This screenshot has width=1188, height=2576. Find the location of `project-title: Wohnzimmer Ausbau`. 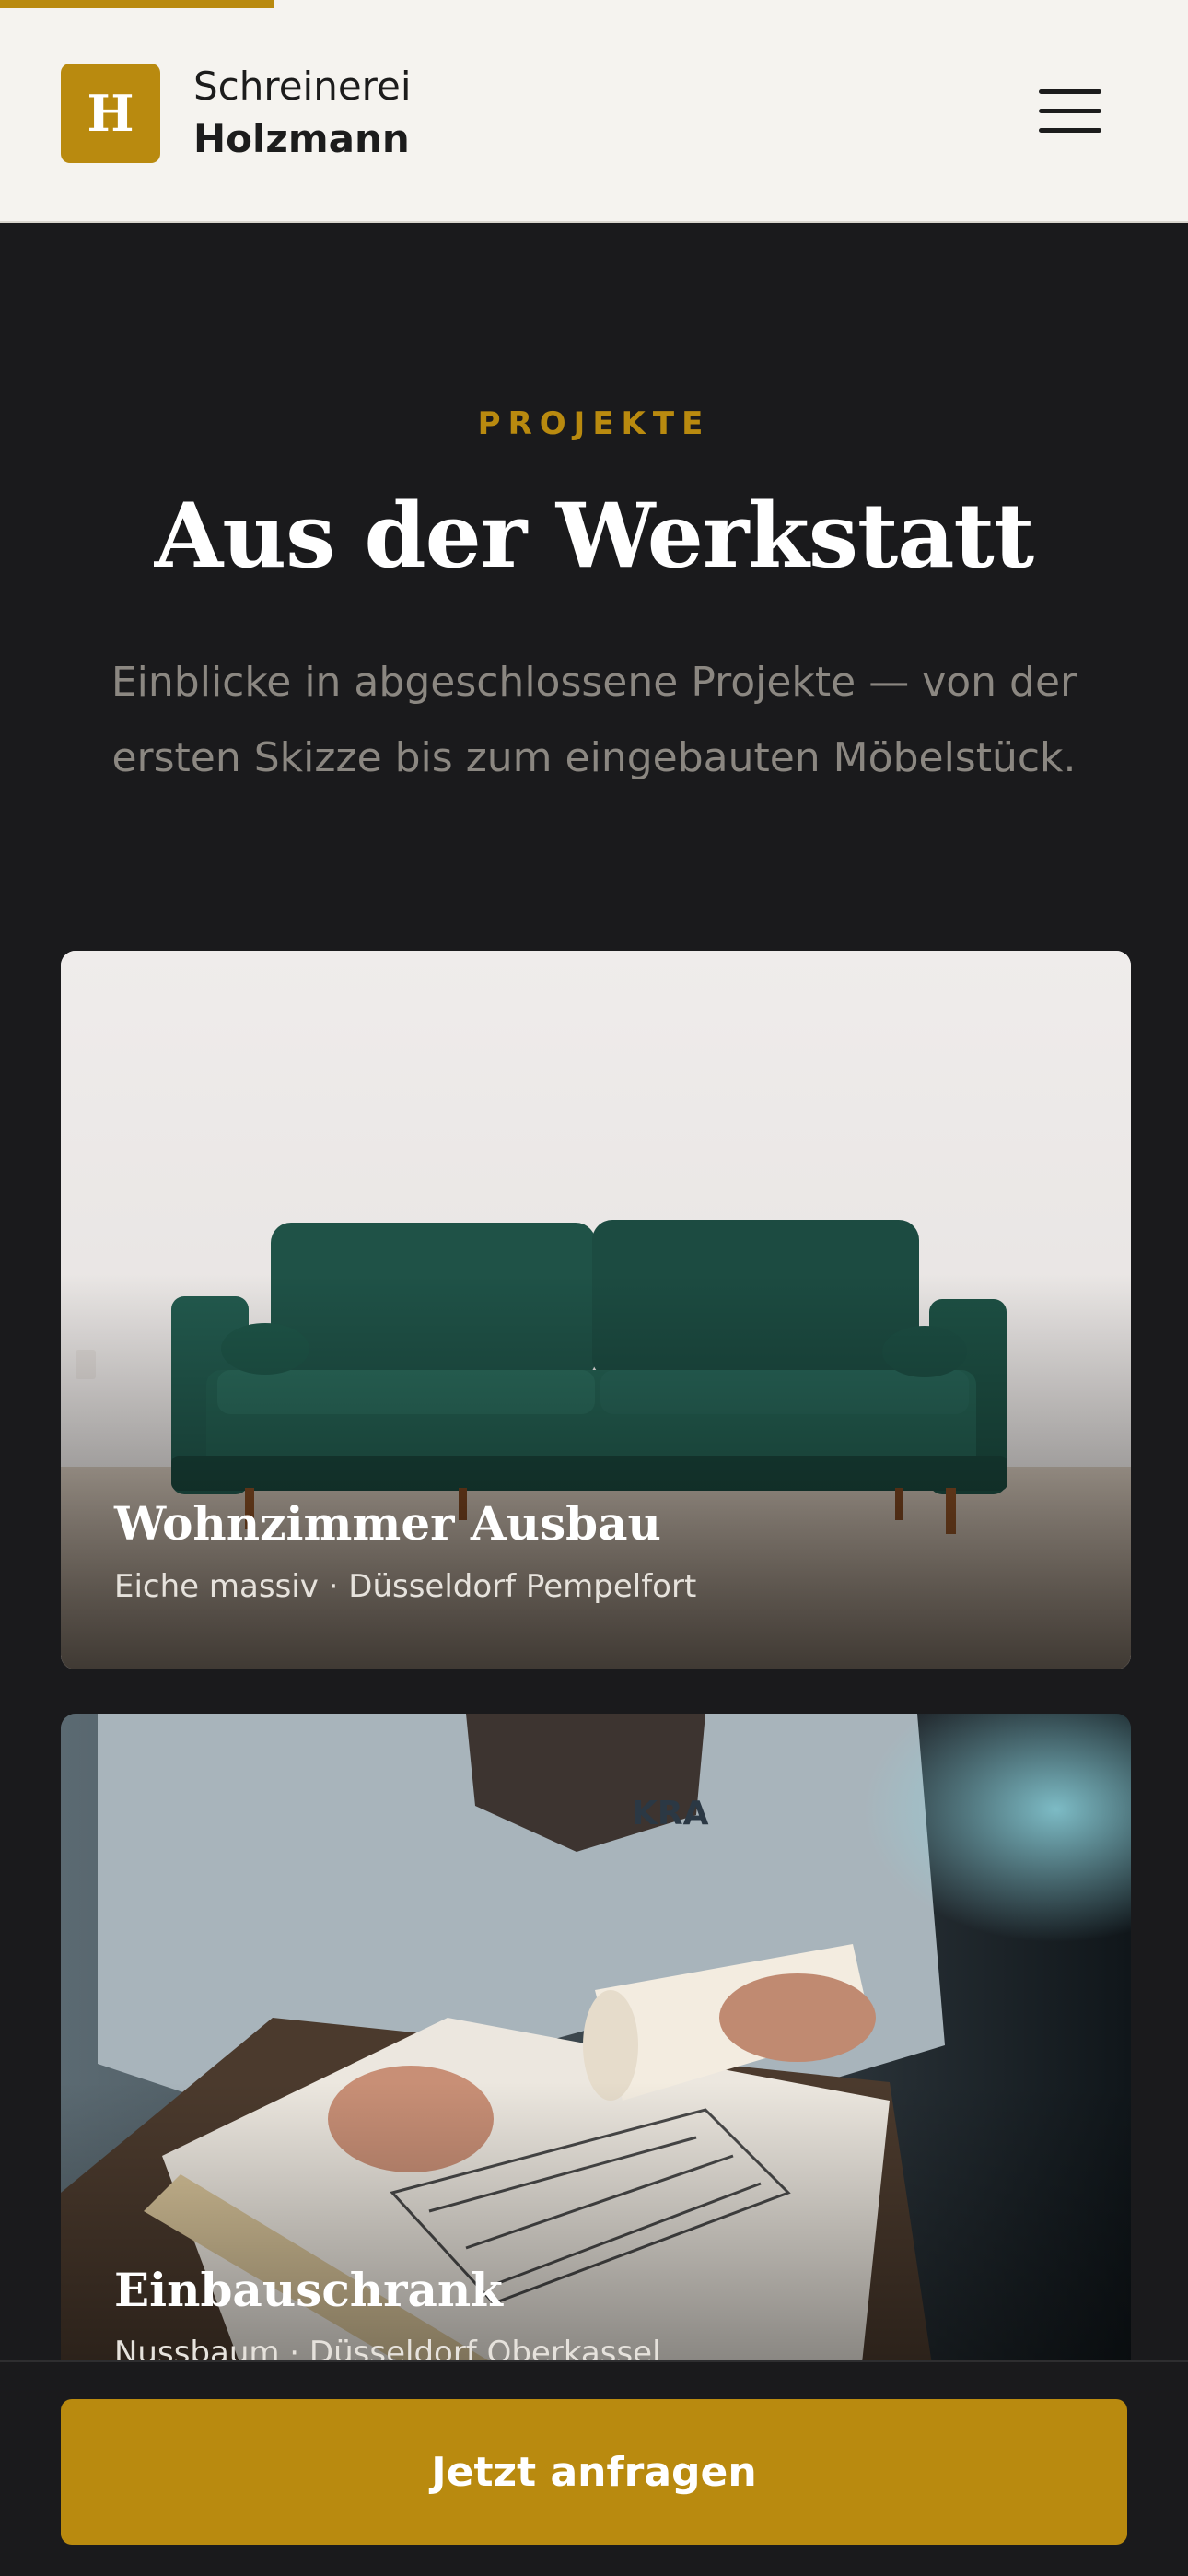

project-title: Wohnzimmer Ausbau is located at coordinates (387, 1523).